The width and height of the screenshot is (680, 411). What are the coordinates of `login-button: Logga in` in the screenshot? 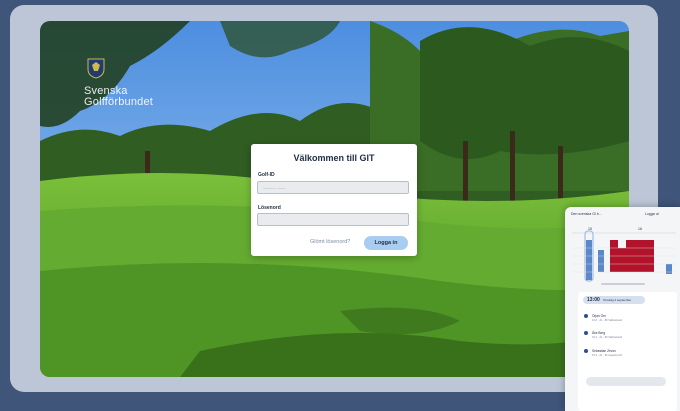 It's located at (386, 243).